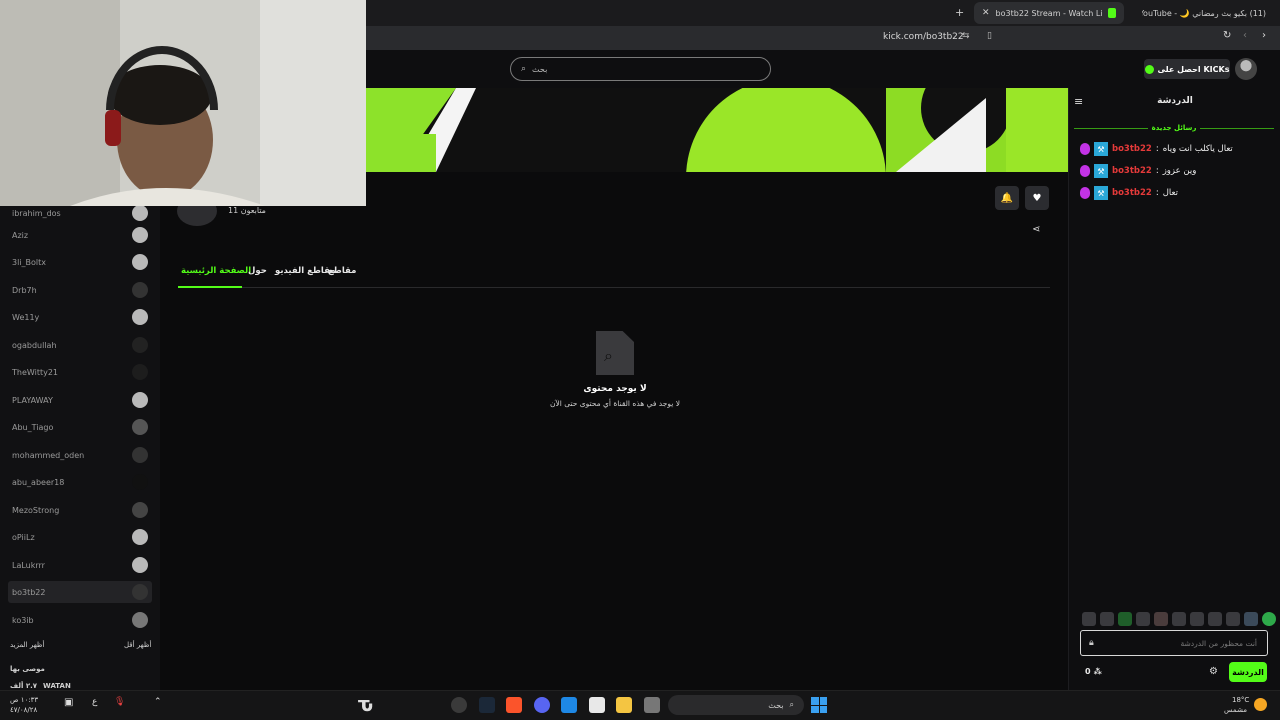  I want to click on chat-text: تعال, so click(1170, 193).